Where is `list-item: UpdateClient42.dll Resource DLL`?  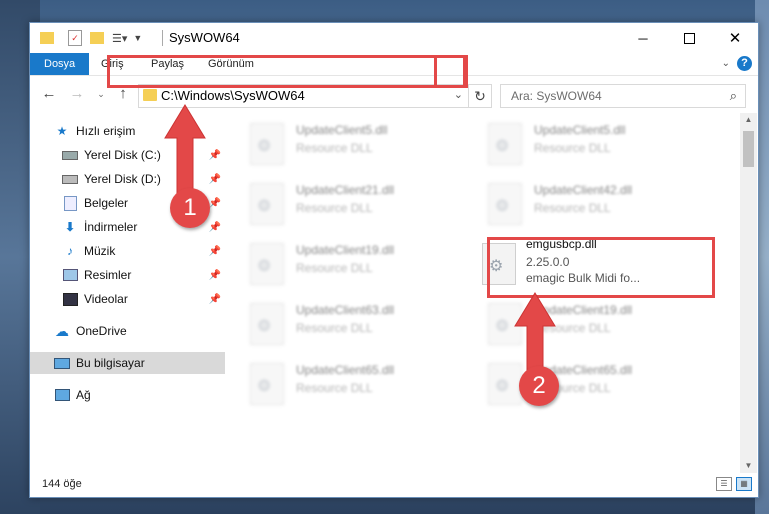
list-item: UpdateClient42.dll Resource DLL is located at coordinates (579, 203).